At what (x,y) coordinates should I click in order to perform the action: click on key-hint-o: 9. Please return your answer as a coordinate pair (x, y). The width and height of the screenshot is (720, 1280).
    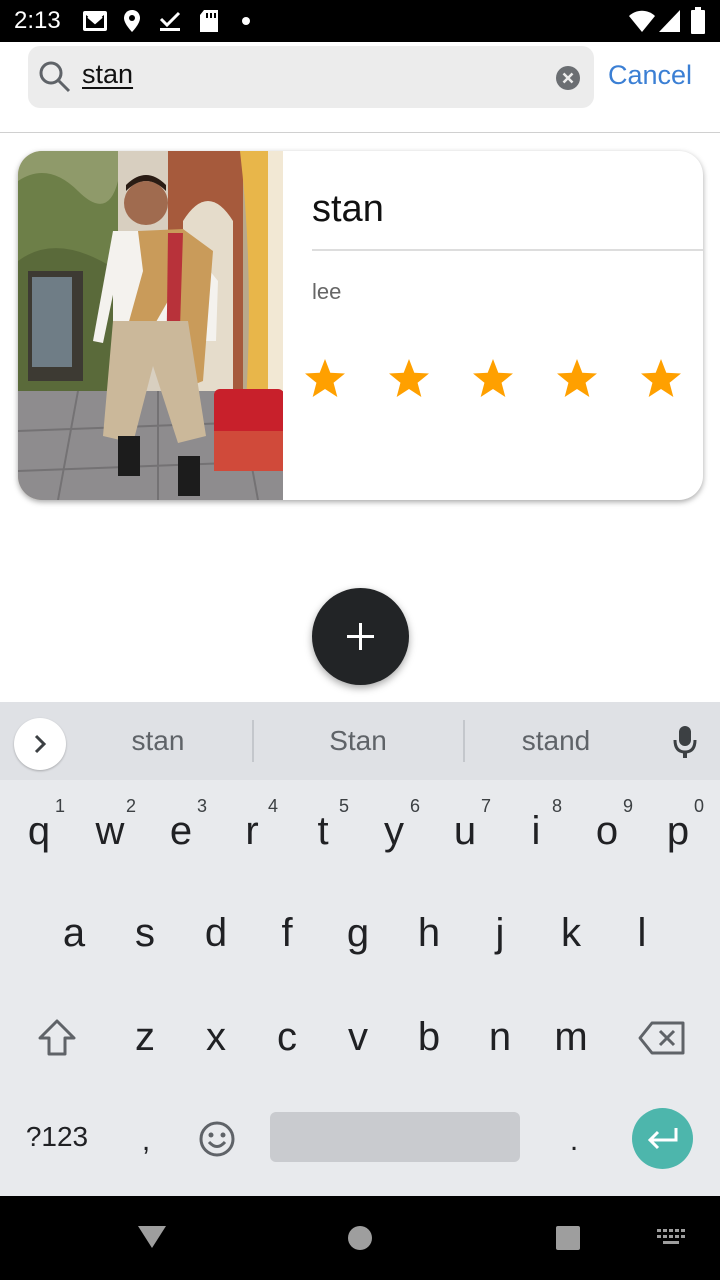
    Looking at the image, I should click on (628, 806).